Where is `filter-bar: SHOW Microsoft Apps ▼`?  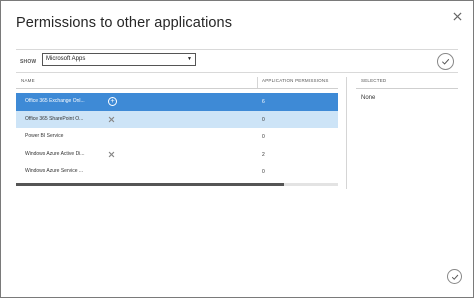
filter-bar: SHOW Microsoft Apps ▼ is located at coordinates (237, 61).